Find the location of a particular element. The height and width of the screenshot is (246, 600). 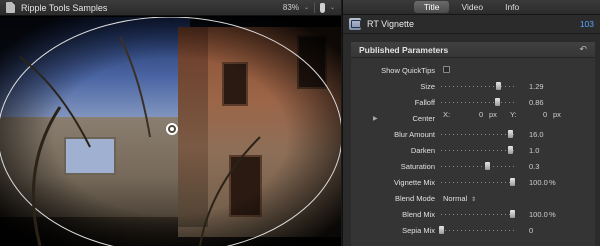

section-title: Published Parameters is located at coordinates (404, 49).